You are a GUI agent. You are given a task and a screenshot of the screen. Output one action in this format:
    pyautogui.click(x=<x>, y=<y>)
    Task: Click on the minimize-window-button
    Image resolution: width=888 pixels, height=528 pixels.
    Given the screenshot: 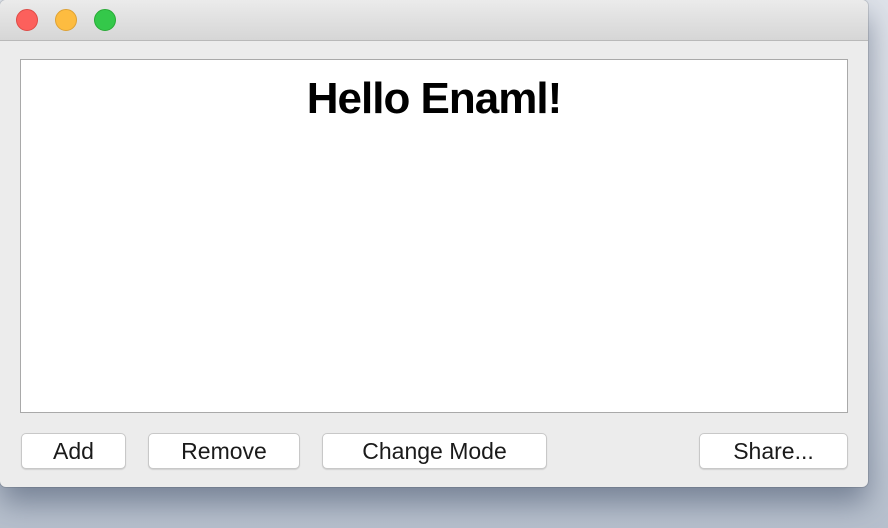 What is the action you would take?
    pyautogui.click(x=66, y=20)
    